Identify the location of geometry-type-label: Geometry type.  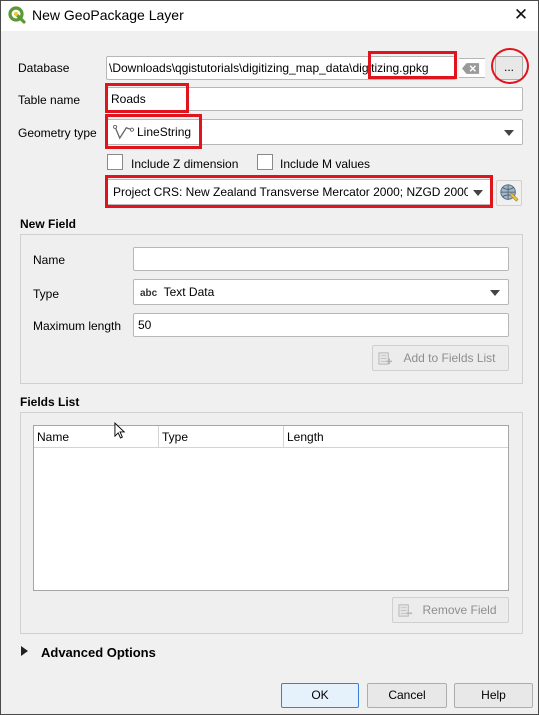
(57, 133).